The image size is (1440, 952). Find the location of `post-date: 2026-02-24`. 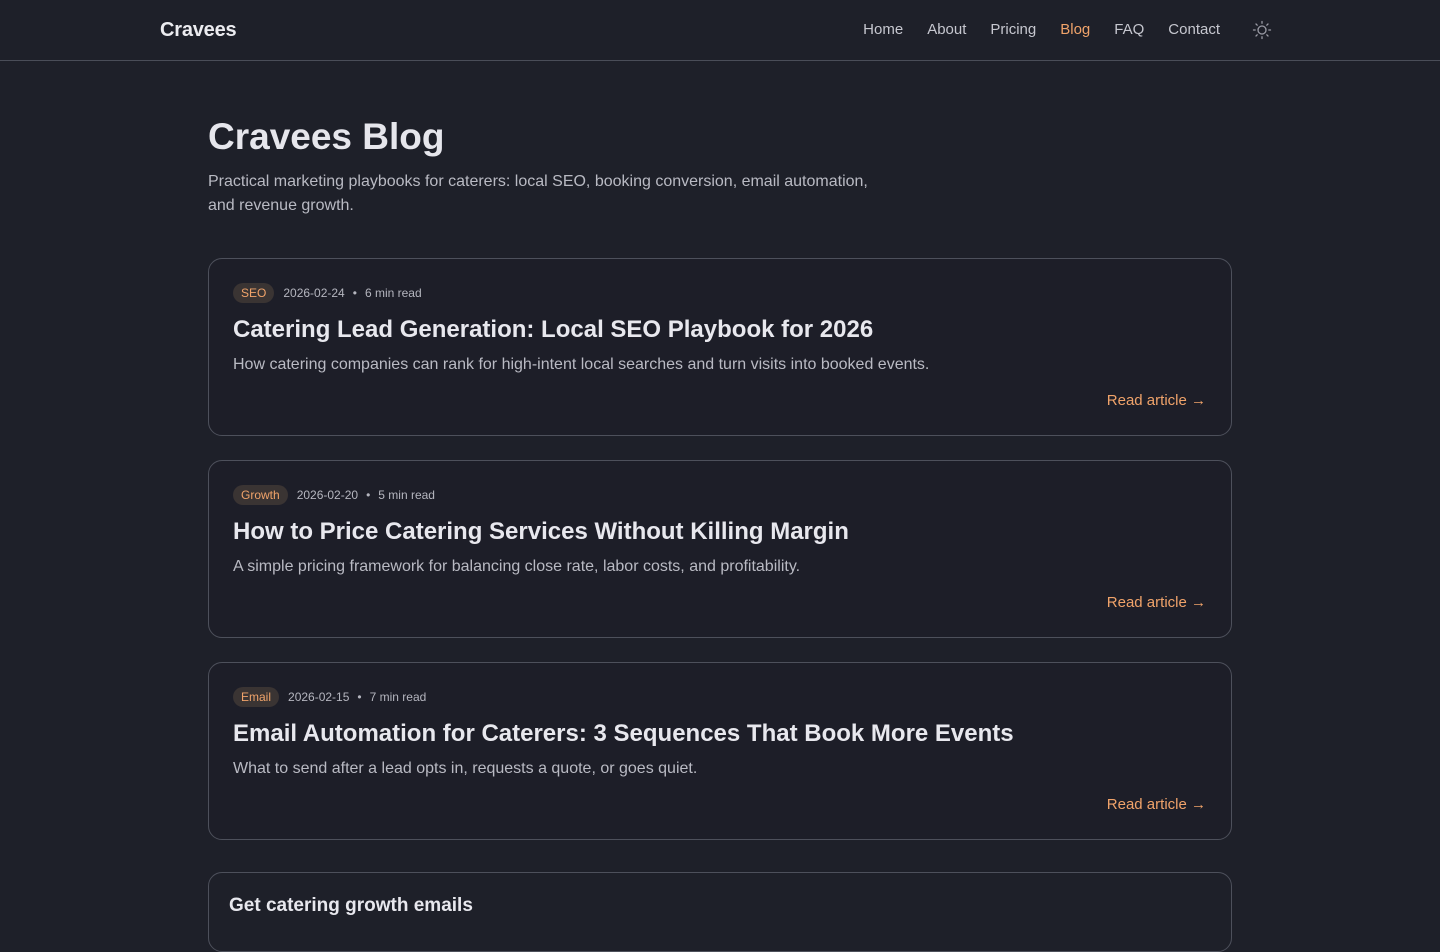

post-date: 2026-02-24 is located at coordinates (314, 293).